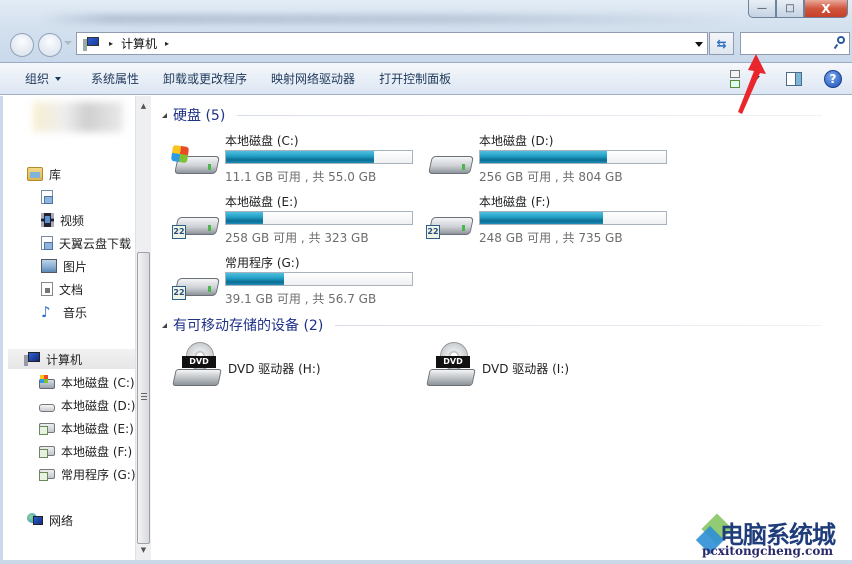 Image resolution: width=852 pixels, height=564 pixels. Describe the element at coordinates (199, 116) in the screenshot. I see `group-title: 硬盘 (5)` at that location.